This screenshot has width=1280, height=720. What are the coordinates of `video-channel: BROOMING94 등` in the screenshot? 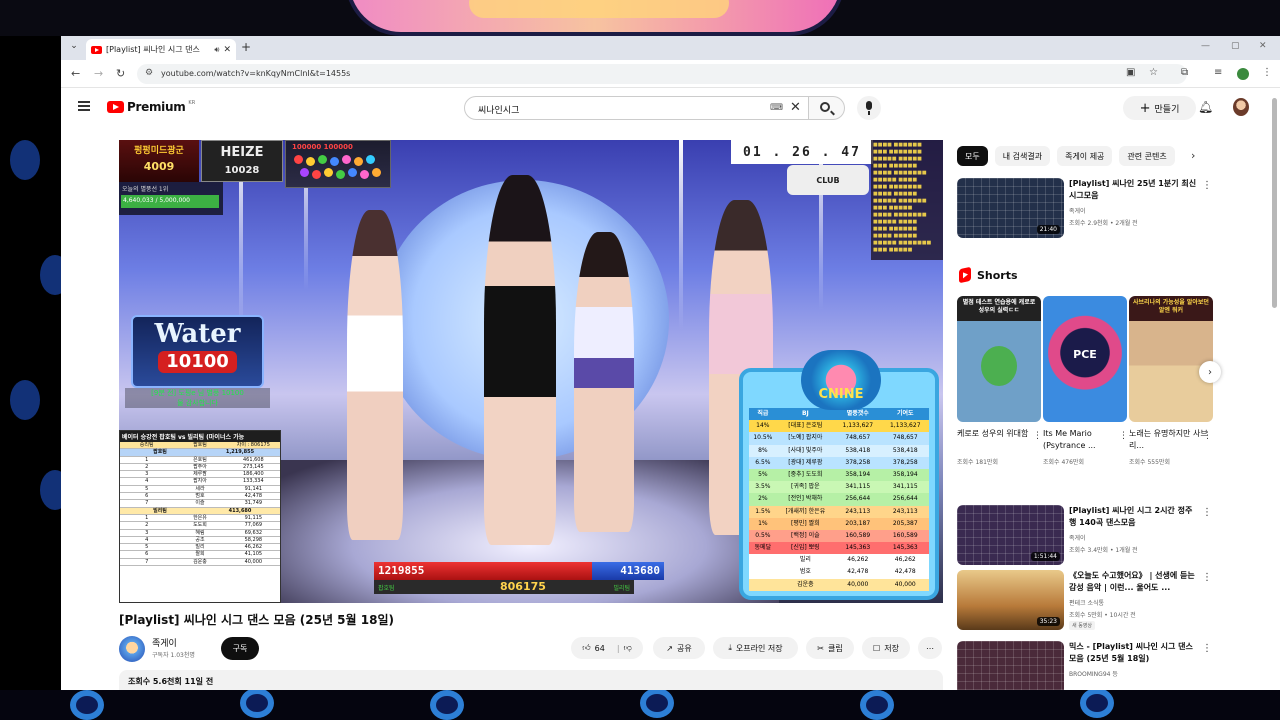 It's located at (1093, 673).